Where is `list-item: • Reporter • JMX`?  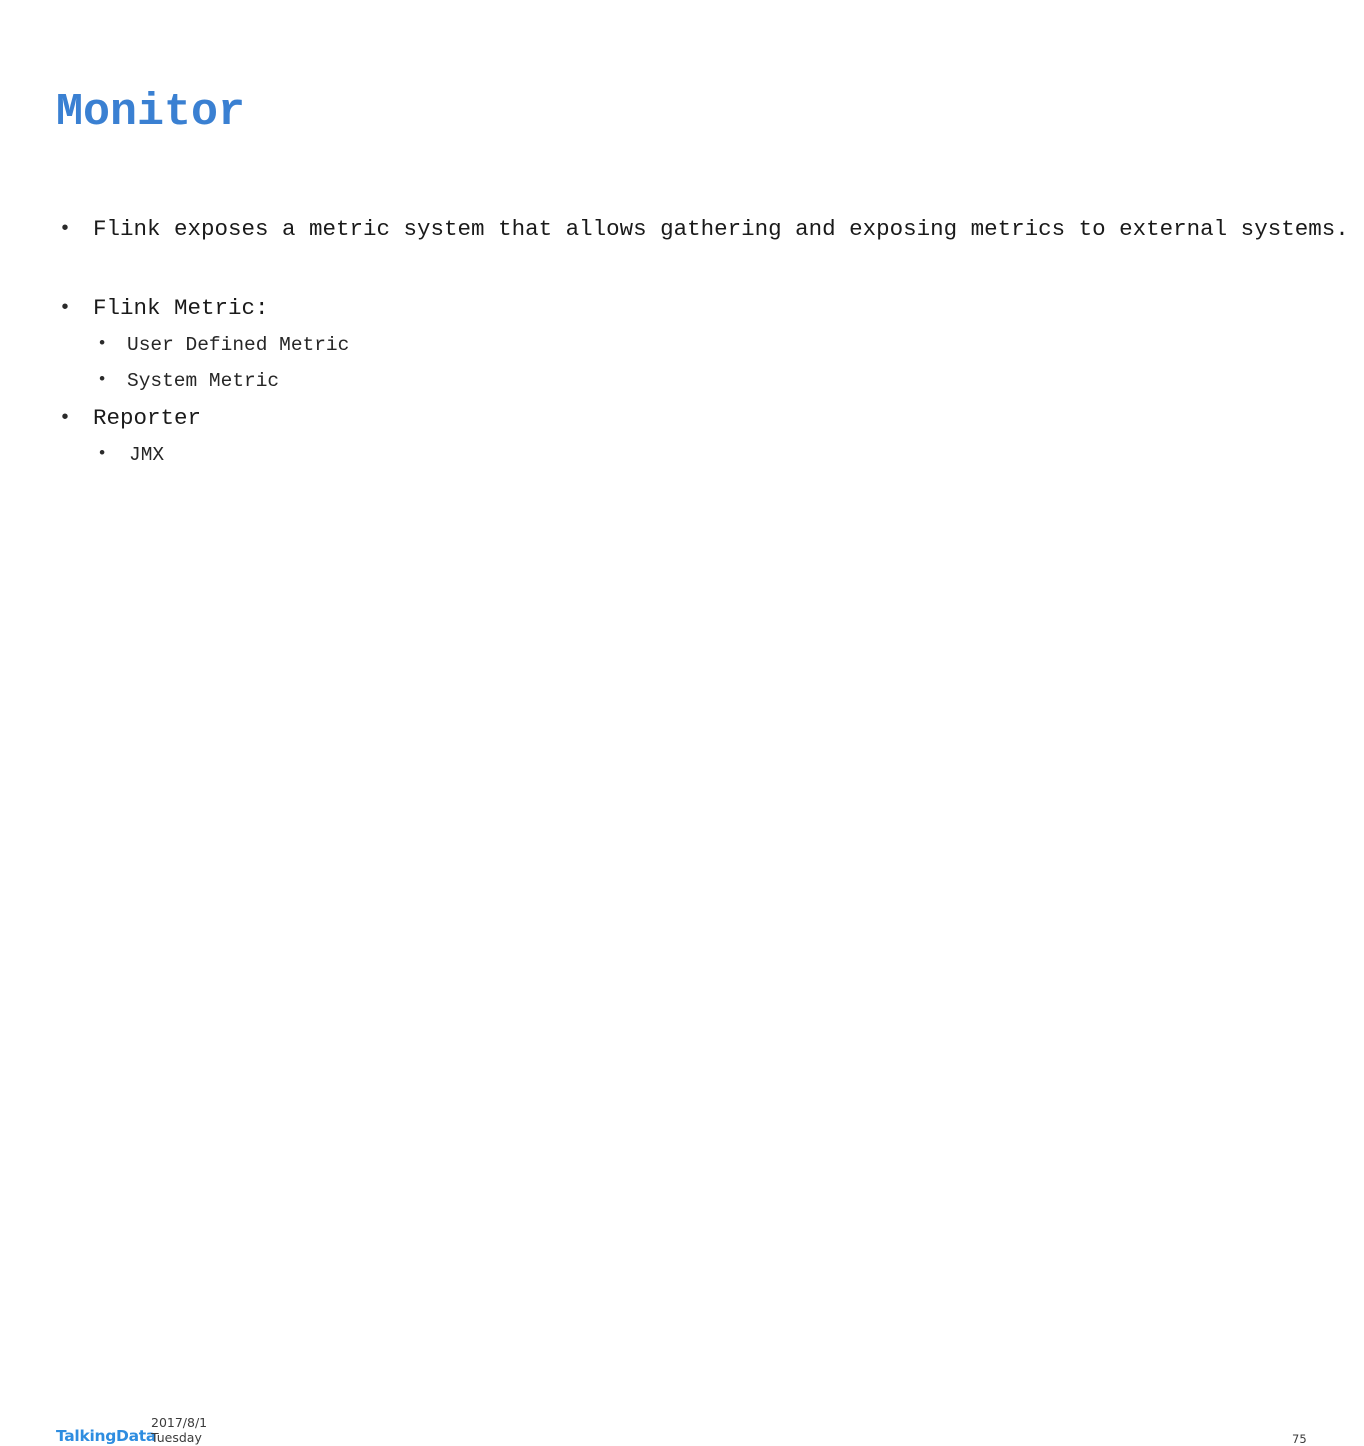 list-item: • Reporter • JMX is located at coordinates (684, 436).